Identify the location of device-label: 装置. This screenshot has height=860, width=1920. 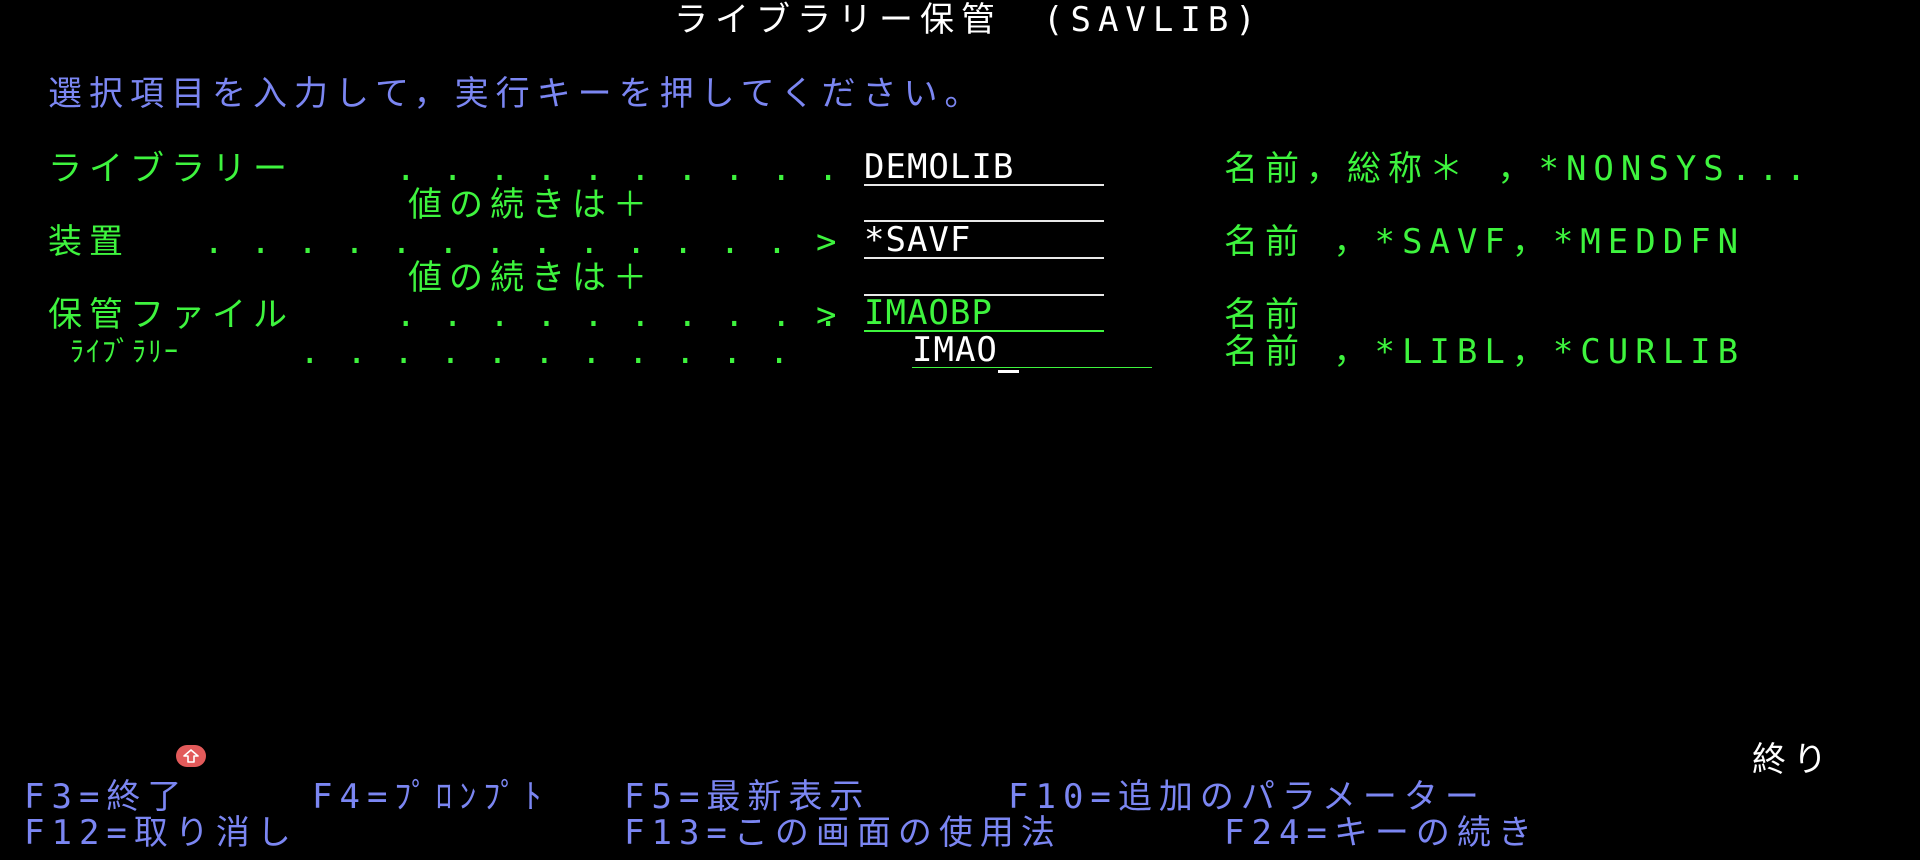
(89, 242).